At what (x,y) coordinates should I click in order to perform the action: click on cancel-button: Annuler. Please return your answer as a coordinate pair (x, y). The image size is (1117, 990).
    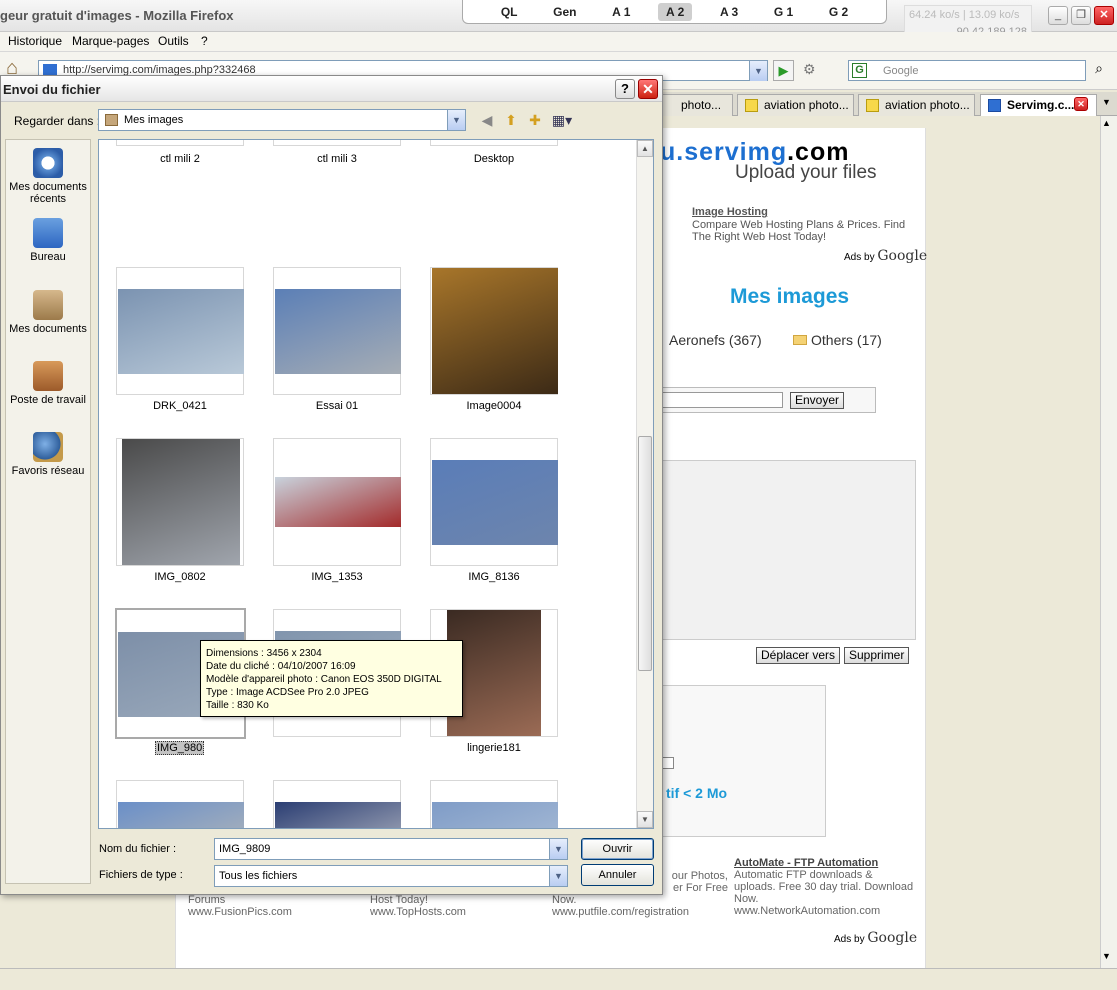
    Looking at the image, I should click on (617, 875).